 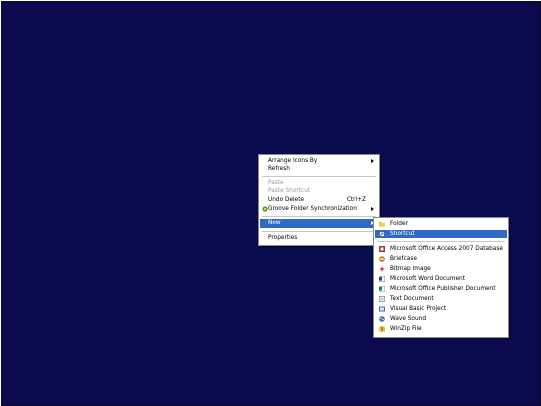 What do you see at coordinates (412, 299) in the screenshot?
I see `menu-item-label: Text Document` at bounding box center [412, 299].